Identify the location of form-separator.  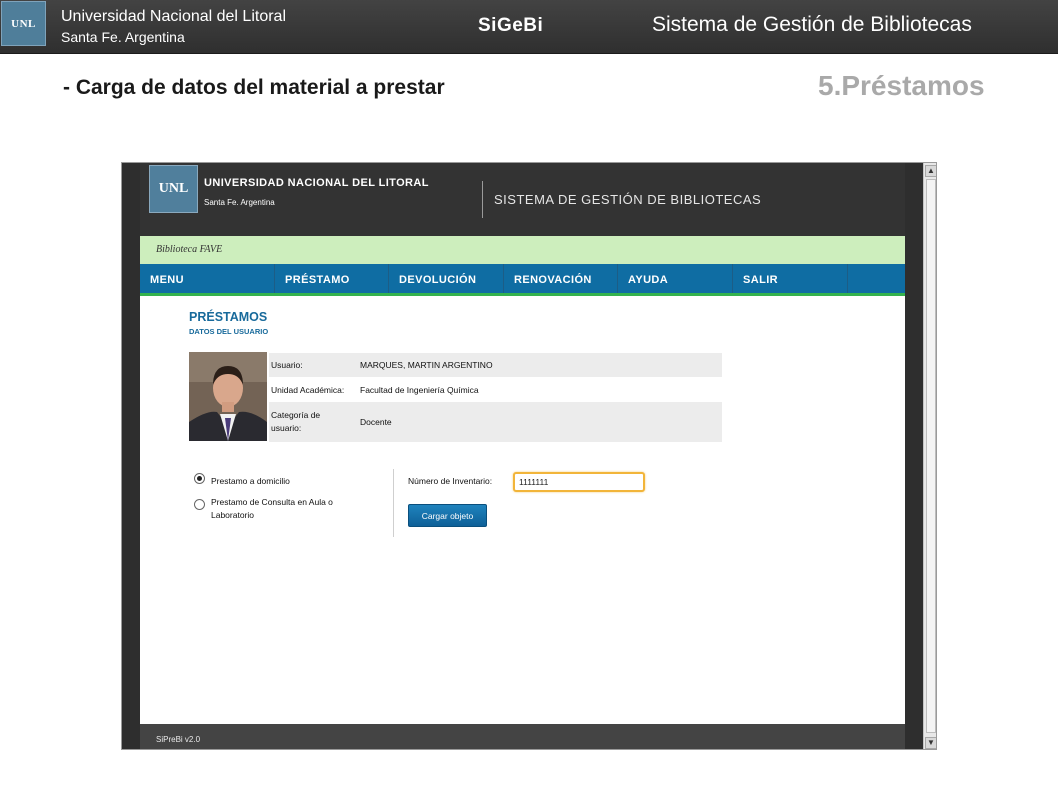
(393, 503).